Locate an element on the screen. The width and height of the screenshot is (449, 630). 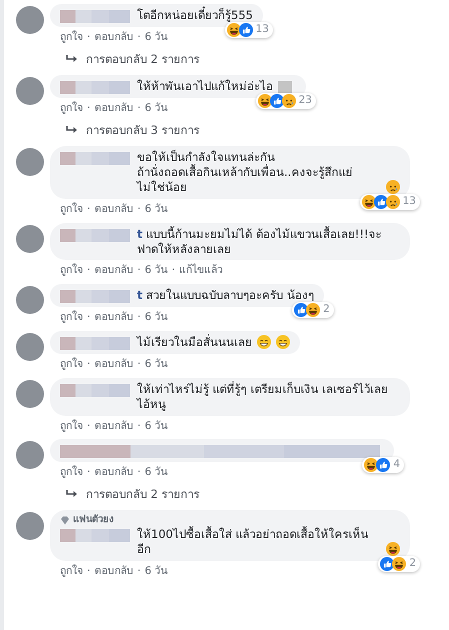
reaction-summary: 4 is located at coordinates (383, 465).